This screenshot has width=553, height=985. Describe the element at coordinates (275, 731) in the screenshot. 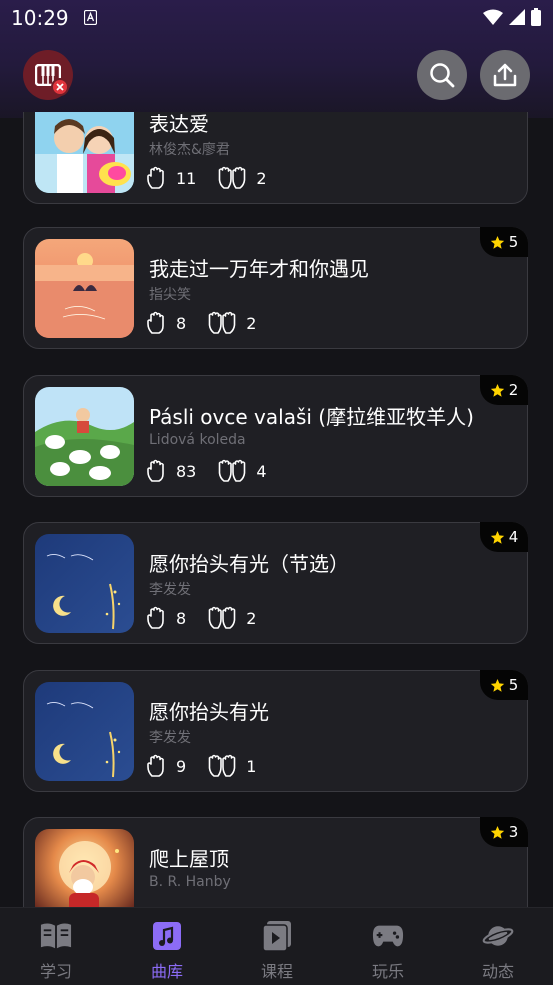

I see `song-card: 5 愿你抬头有光 李发发 9 1` at that location.